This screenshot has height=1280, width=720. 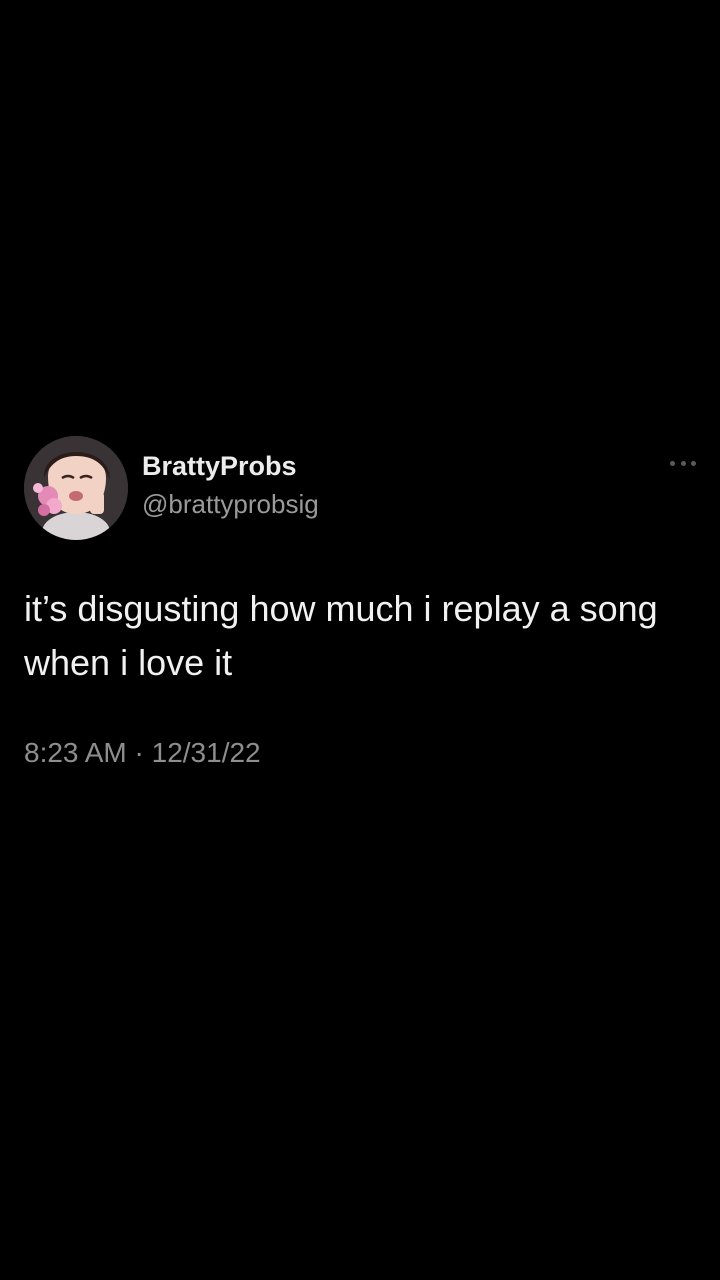 I want to click on tweet-time: 8:23 AM, so click(x=75, y=752).